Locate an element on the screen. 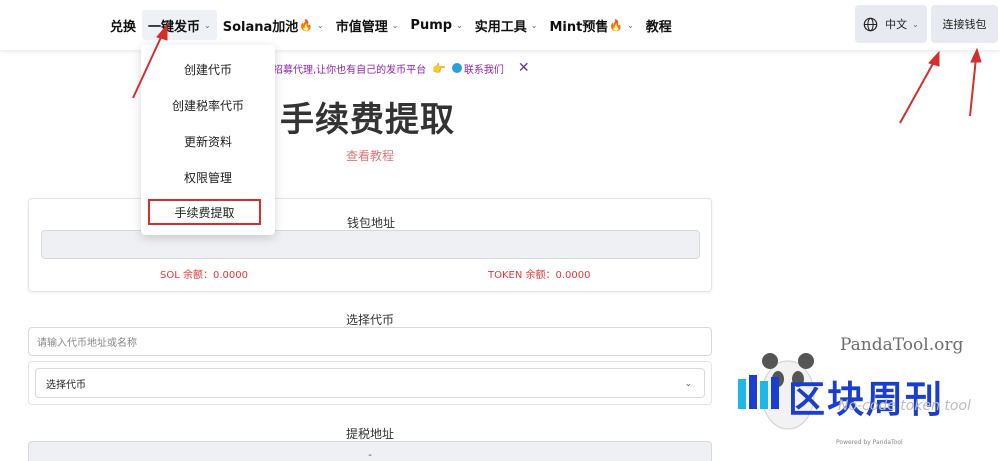 This screenshot has height=461, width=1000. wallet-address-field is located at coordinates (370, 244).